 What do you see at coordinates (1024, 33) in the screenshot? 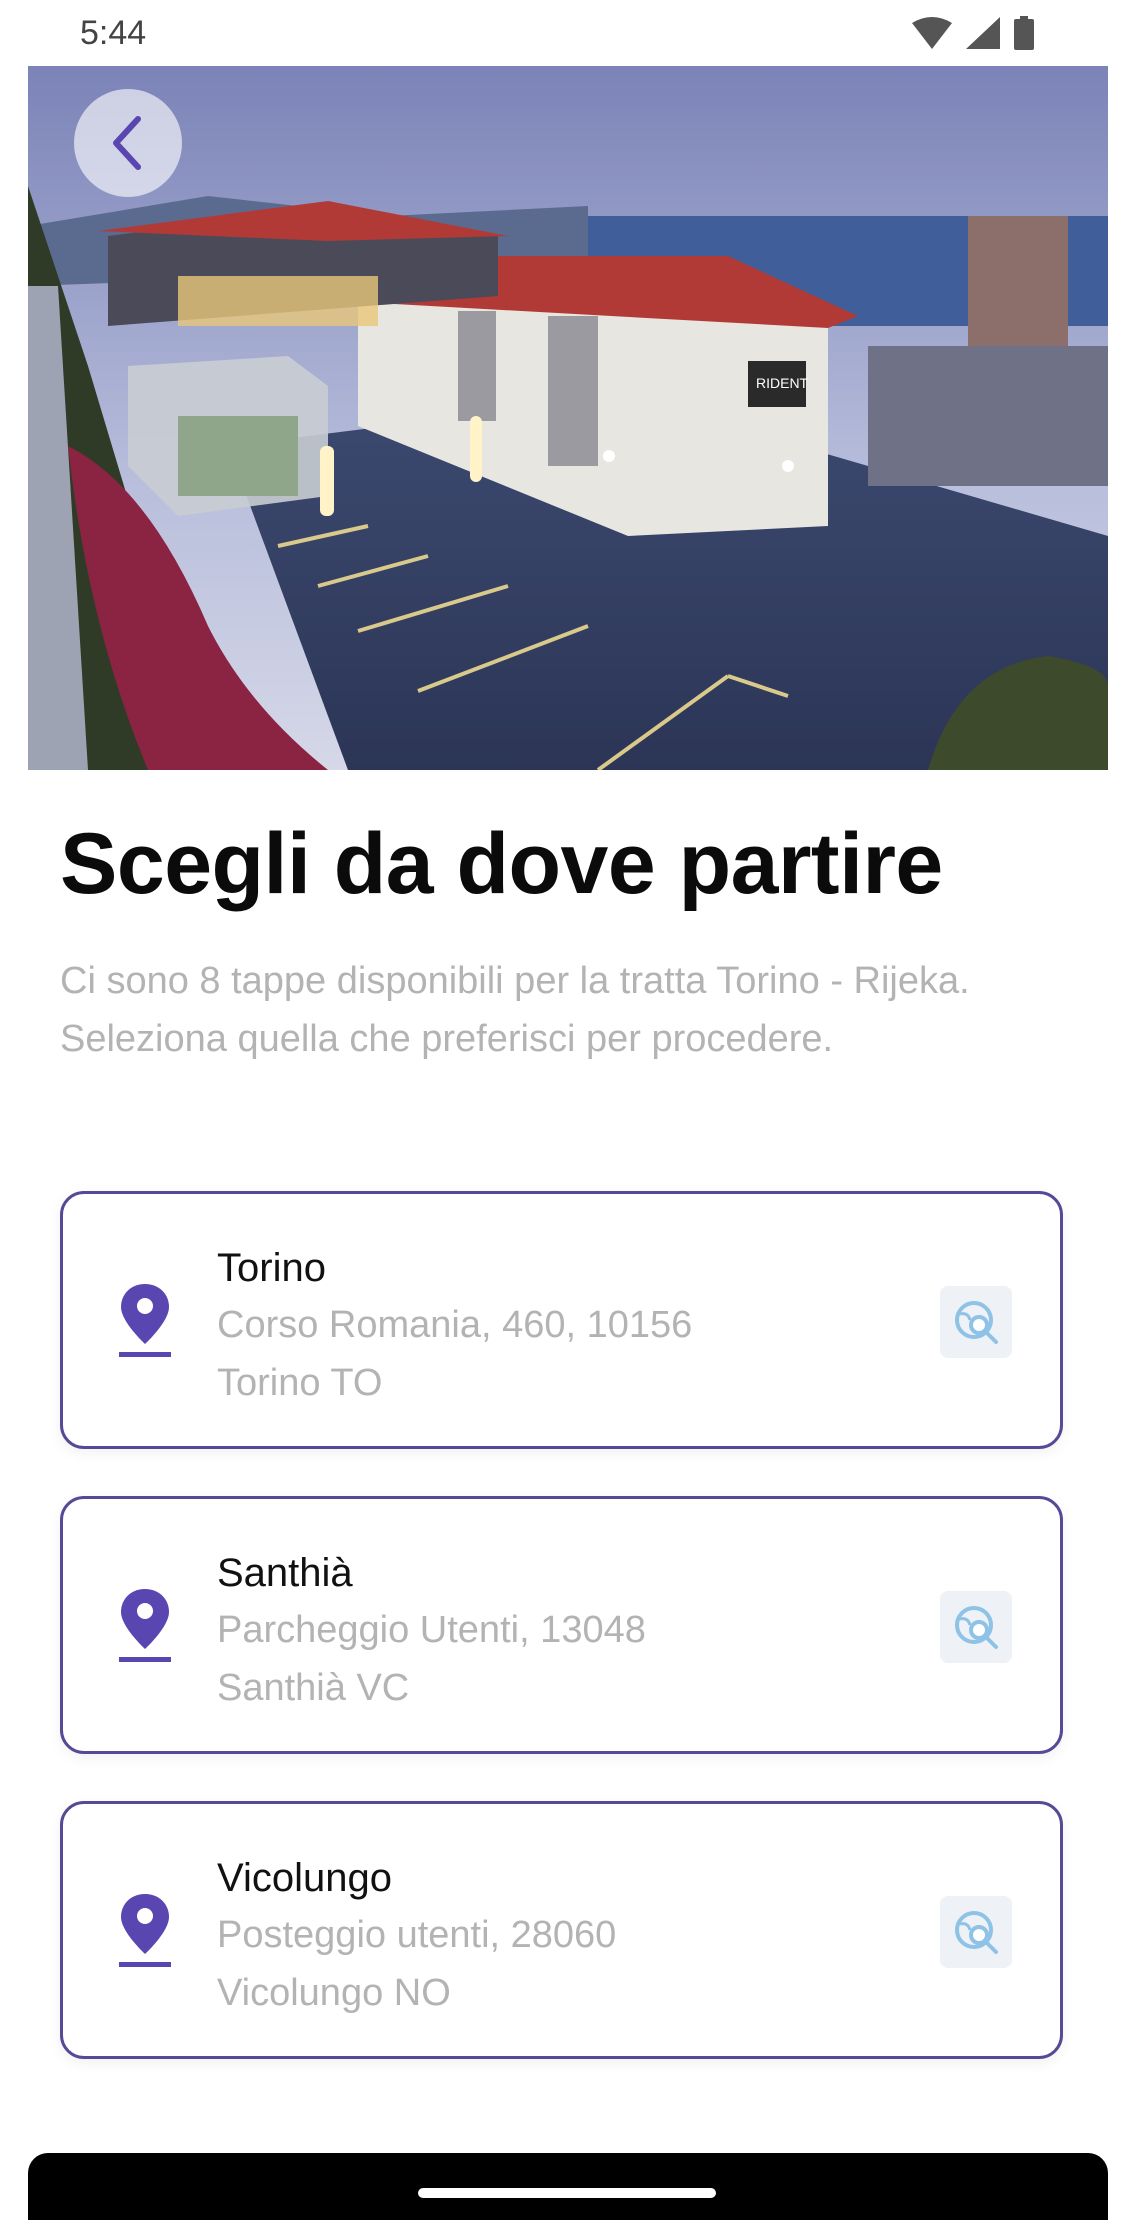
I see `battery-icon` at bounding box center [1024, 33].